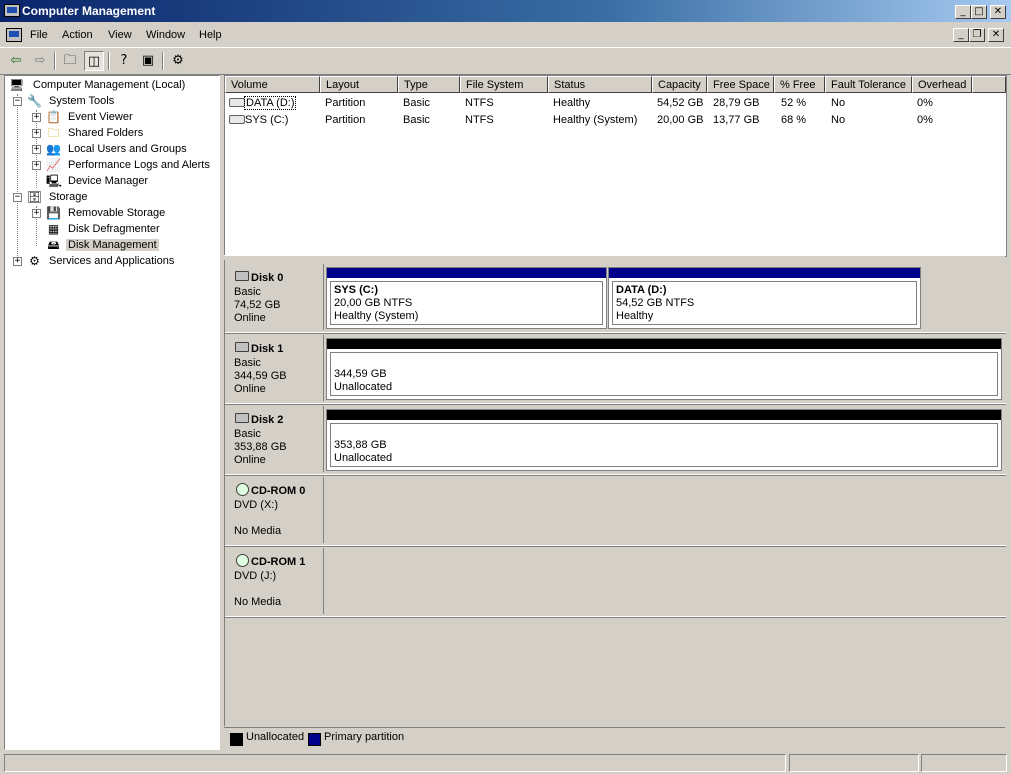 This screenshot has width=1011, height=774. Describe the element at coordinates (764, 298) in the screenshot. I see `partition-data-d: DATA (D:) 54,52 GB NTFS Healthy` at that location.